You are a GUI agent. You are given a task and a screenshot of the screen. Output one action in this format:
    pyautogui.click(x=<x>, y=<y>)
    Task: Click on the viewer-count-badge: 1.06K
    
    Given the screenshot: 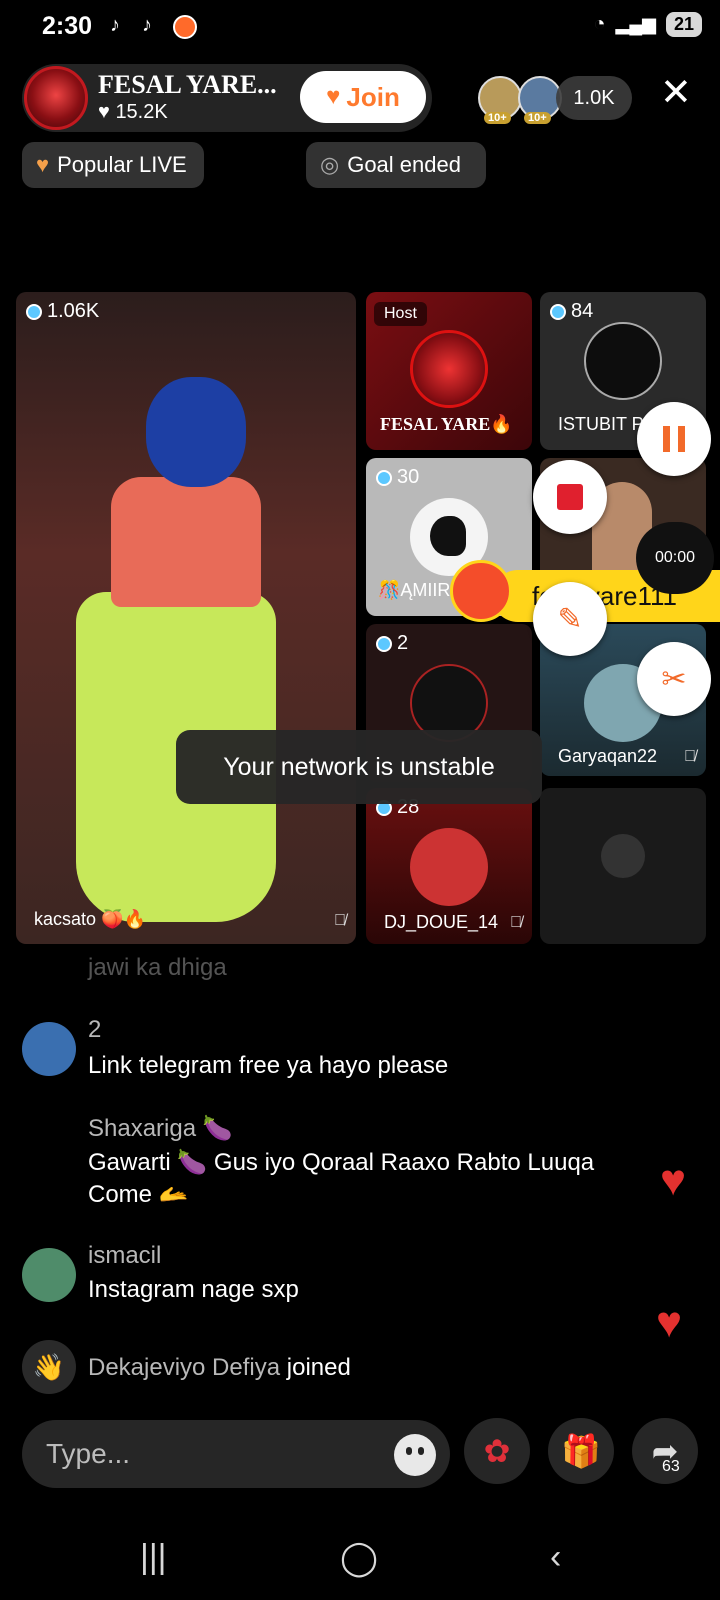 What is the action you would take?
    pyautogui.click(x=62, y=311)
    